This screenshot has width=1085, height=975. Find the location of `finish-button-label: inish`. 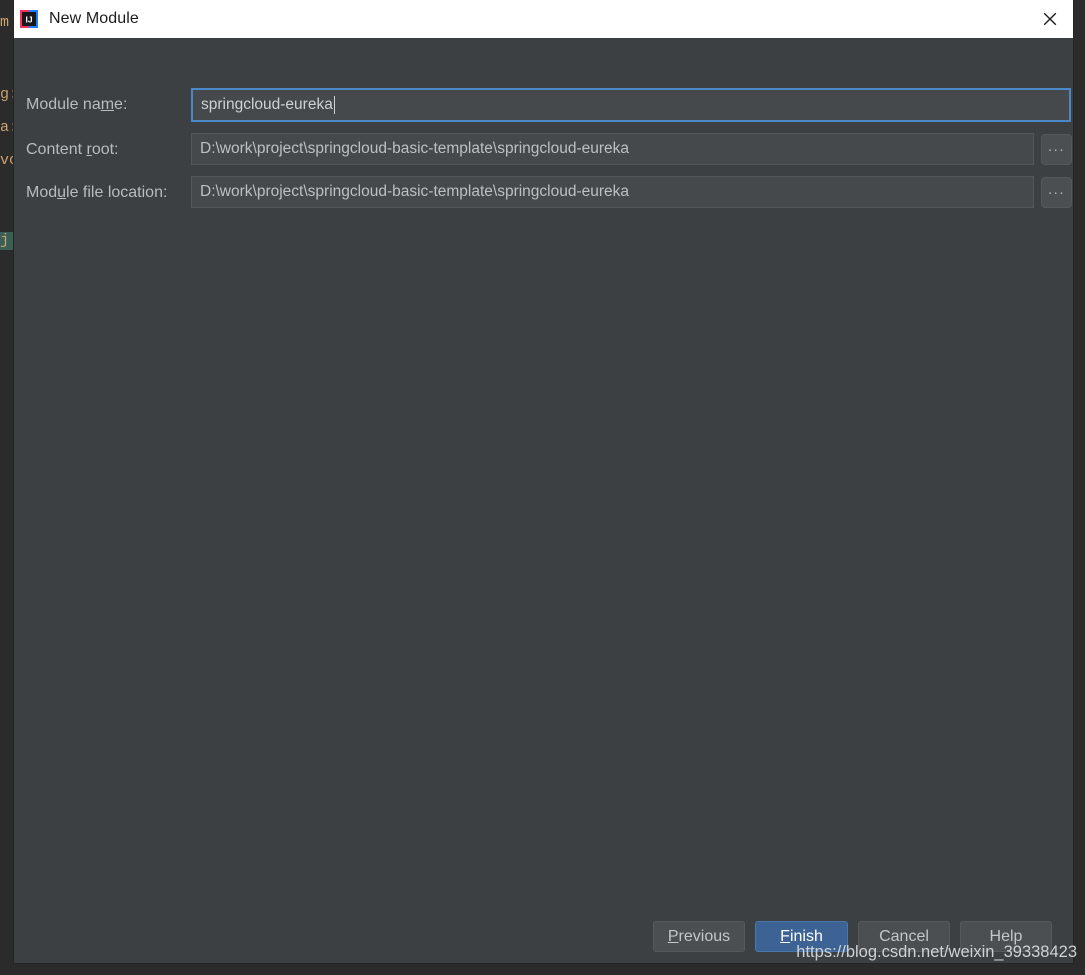

finish-button-label: inish is located at coordinates (806, 936).